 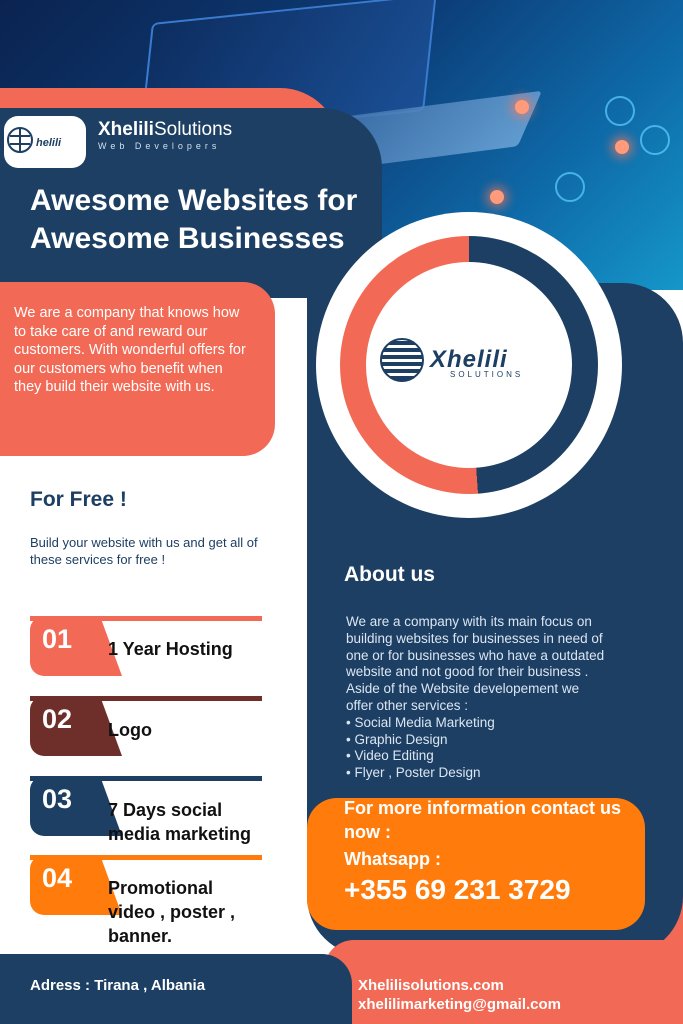 What do you see at coordinates (390, 756) in the screenshot?
I see `about-list-item: • Video Editing` at bounding box center [390, 756].